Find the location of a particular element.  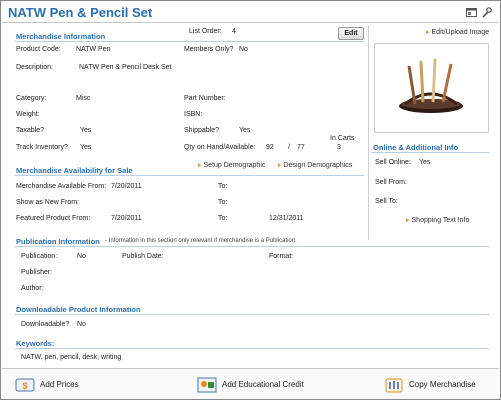

product-image is located at coordinates (431, 88).